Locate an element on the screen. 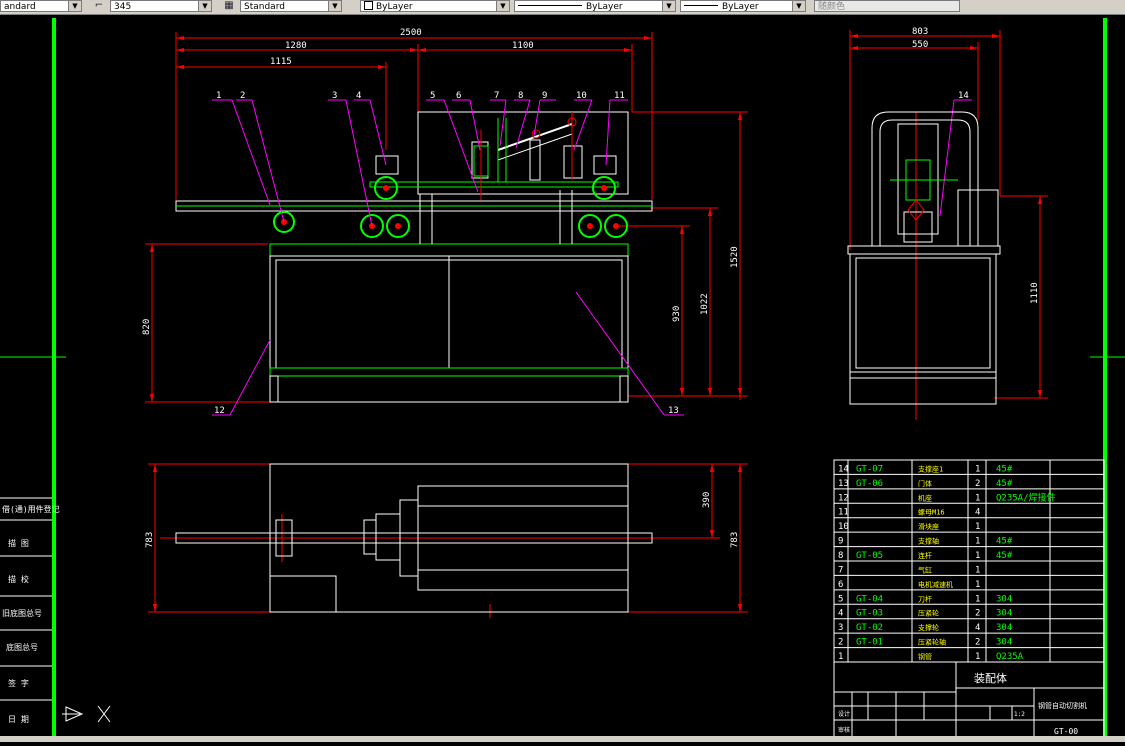 This screenshot has width=1125, height=746. balloon-8: 8 is located at coordinates (520, 96).